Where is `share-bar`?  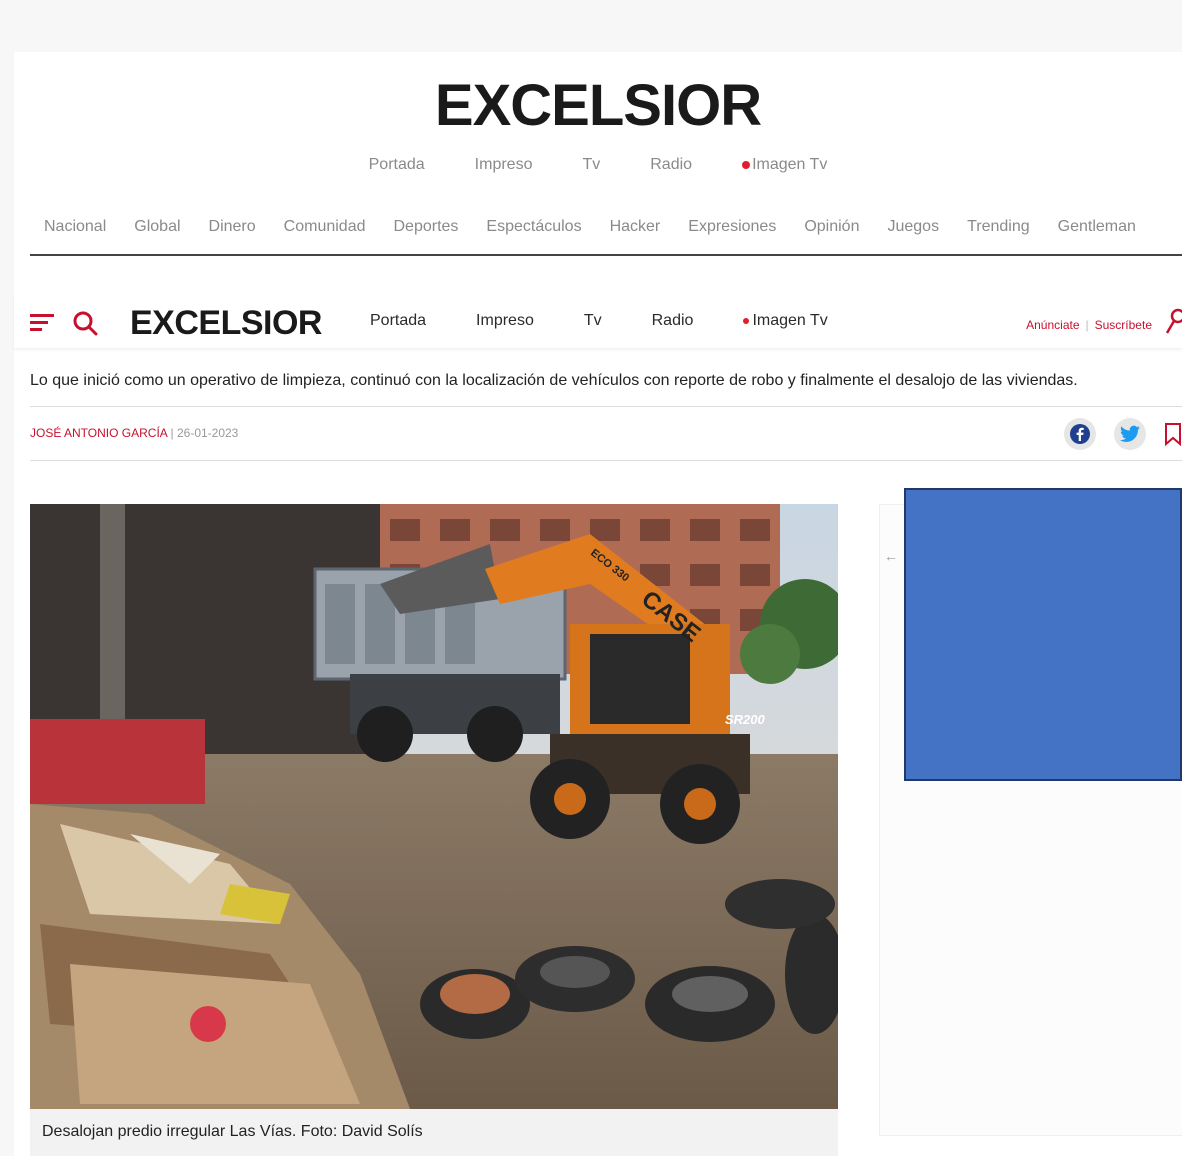
share-bar is located at coordinates (1123, 434).